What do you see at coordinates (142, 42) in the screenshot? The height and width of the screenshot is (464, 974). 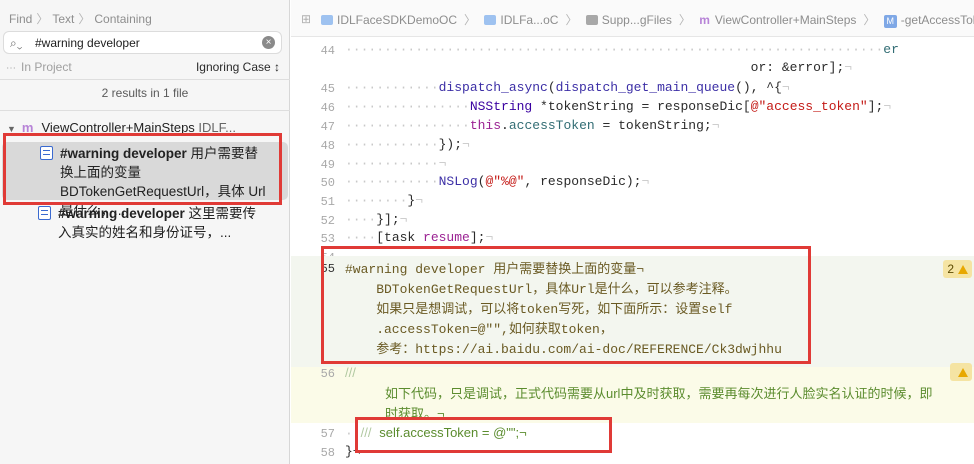 I see `search-field: ⌕⌄ #warning developer ×` at bounding box center [142, 42].